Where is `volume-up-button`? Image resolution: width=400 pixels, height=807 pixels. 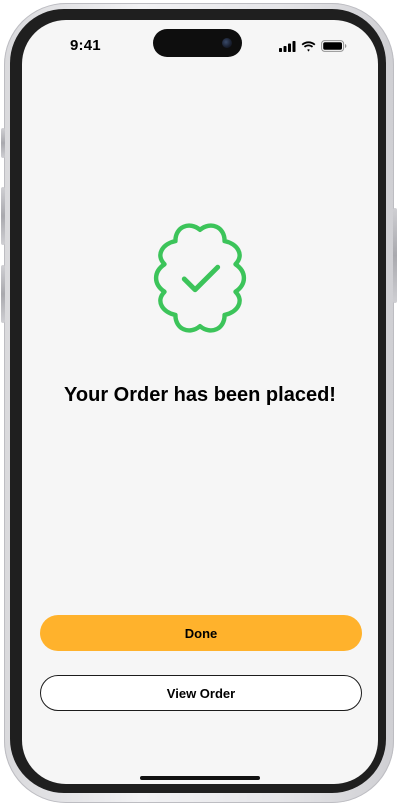 volume-up-button is located at coordinates (3, 216).